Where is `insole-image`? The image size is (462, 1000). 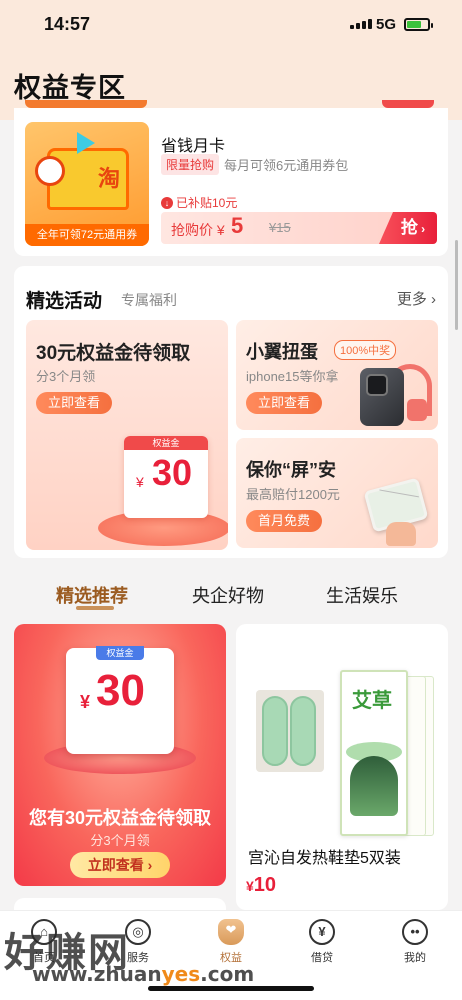 insole-image is located at coordinates (290, 731).